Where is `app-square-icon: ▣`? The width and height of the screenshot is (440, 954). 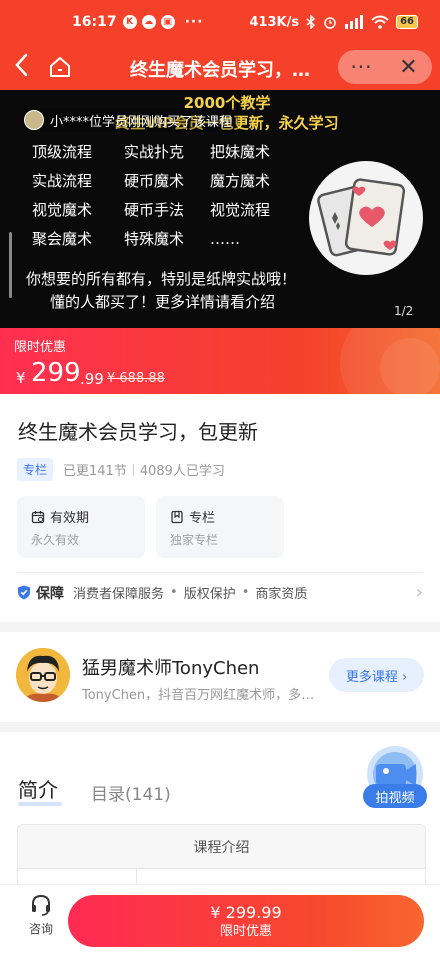
app-square-icon: ▣ is located at coordinates (167, 22).